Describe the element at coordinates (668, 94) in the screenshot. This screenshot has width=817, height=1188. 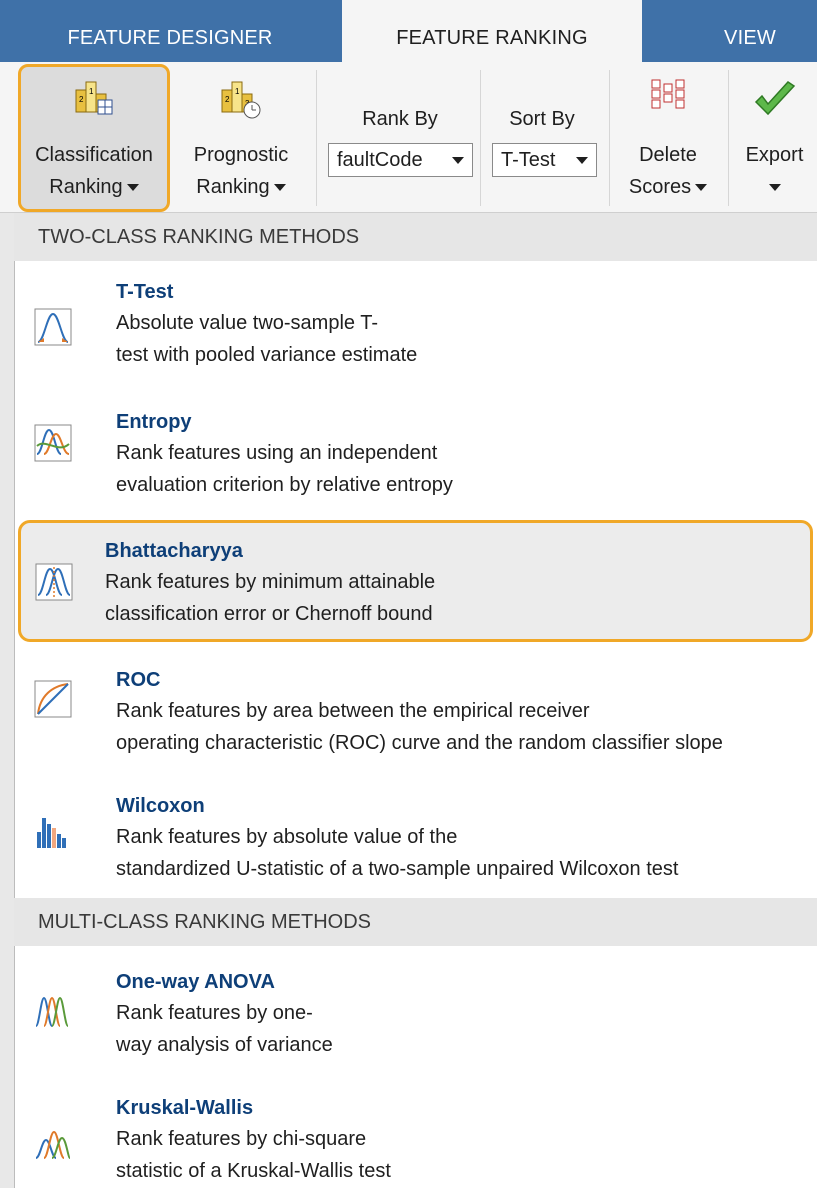
I see `delete-scores-icon` at that location.